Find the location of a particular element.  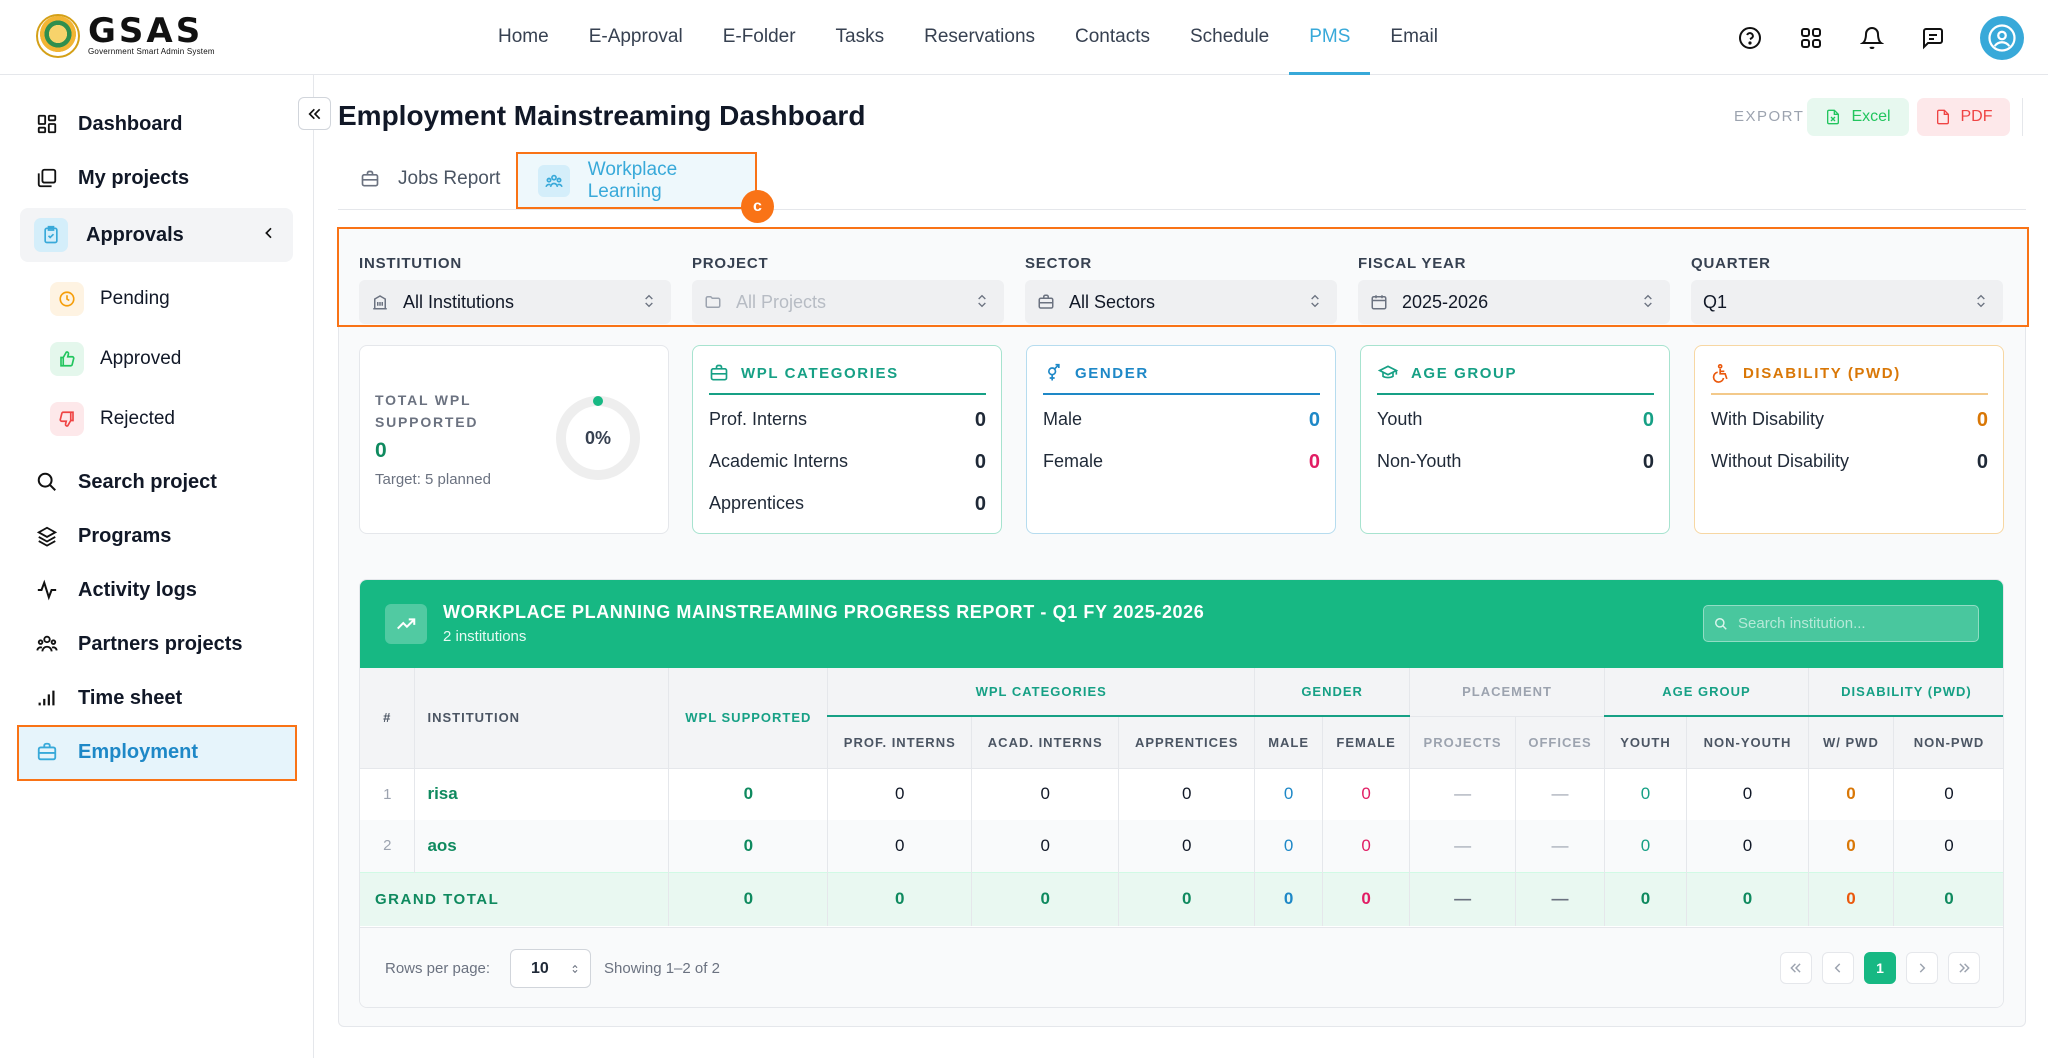

institution-link: risa is located at coordinates (542, 794).